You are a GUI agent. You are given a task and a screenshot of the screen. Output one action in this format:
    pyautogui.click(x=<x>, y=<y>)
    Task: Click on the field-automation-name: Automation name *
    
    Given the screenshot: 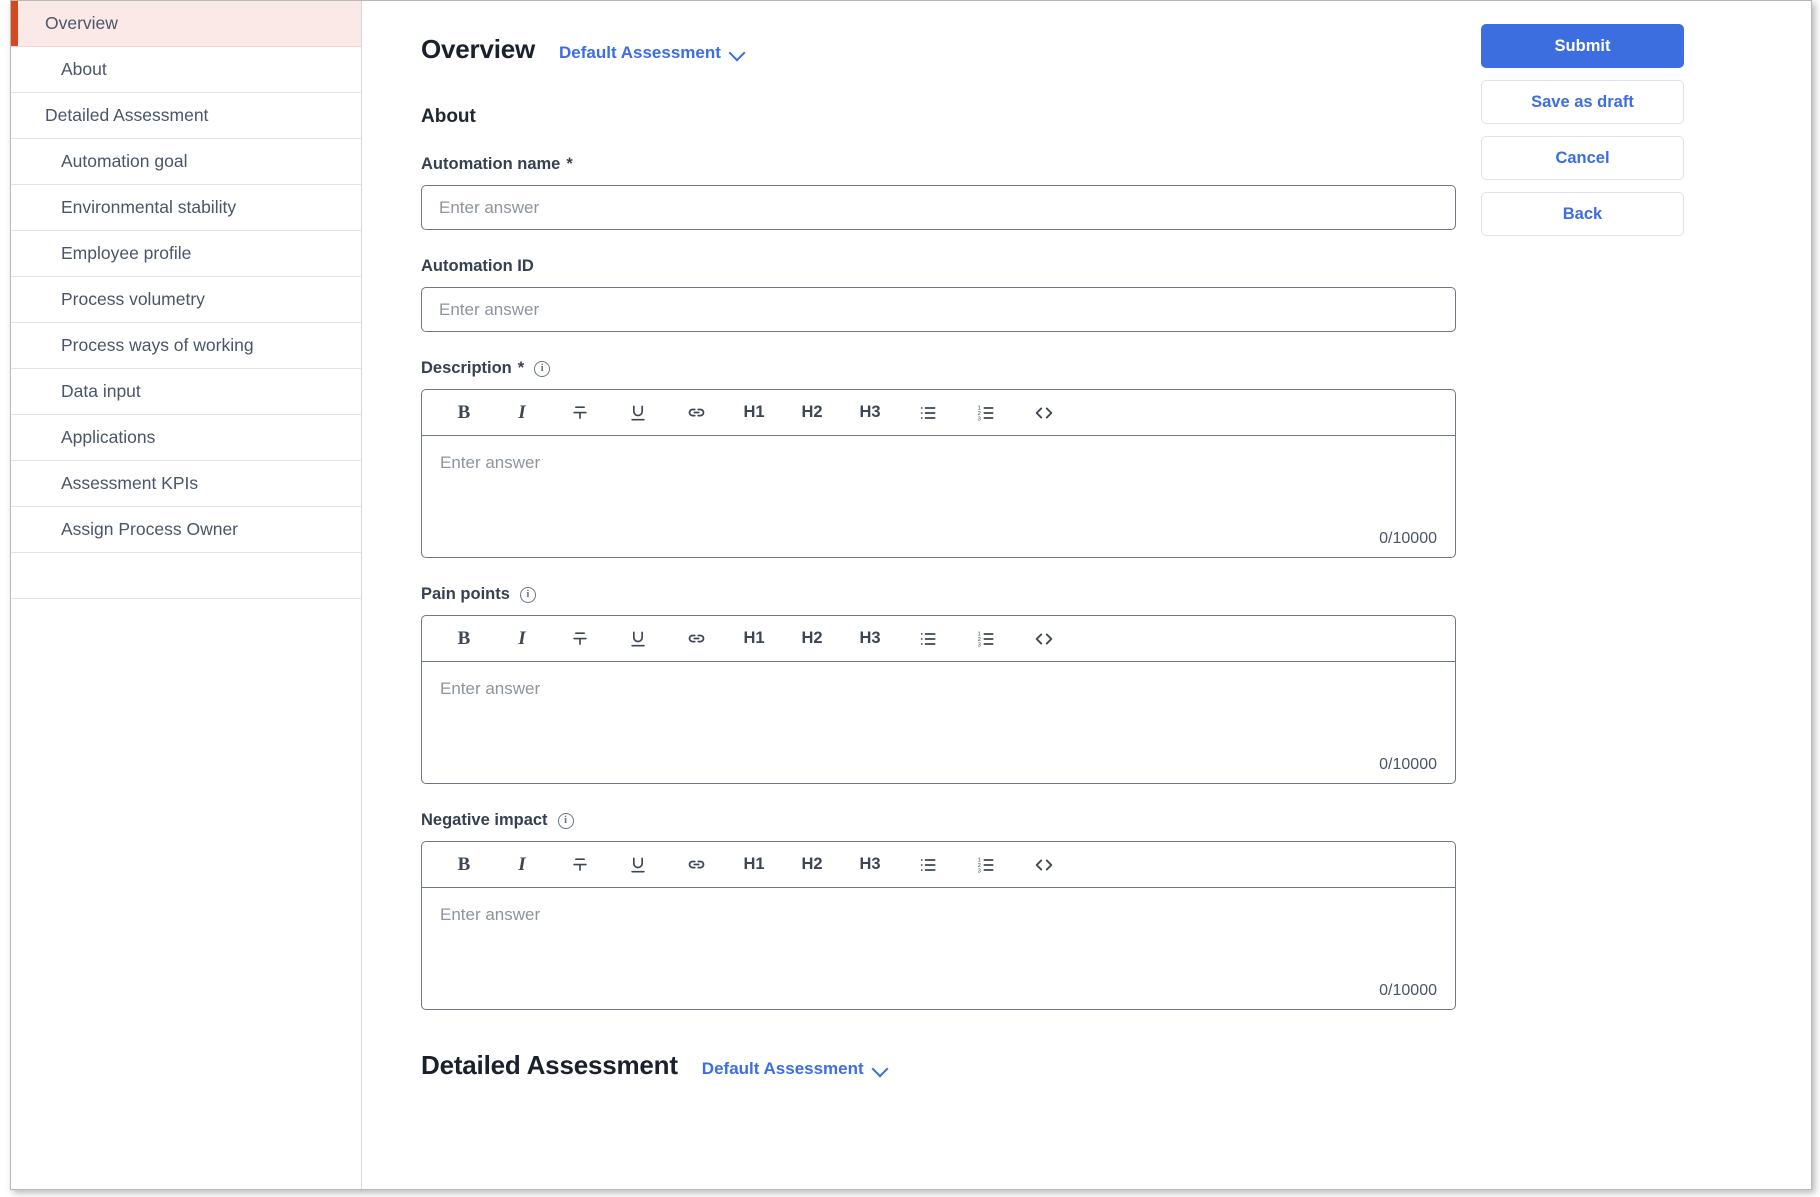 What is the action you would take?
    pyautogui.click(x=938, y=192)
    